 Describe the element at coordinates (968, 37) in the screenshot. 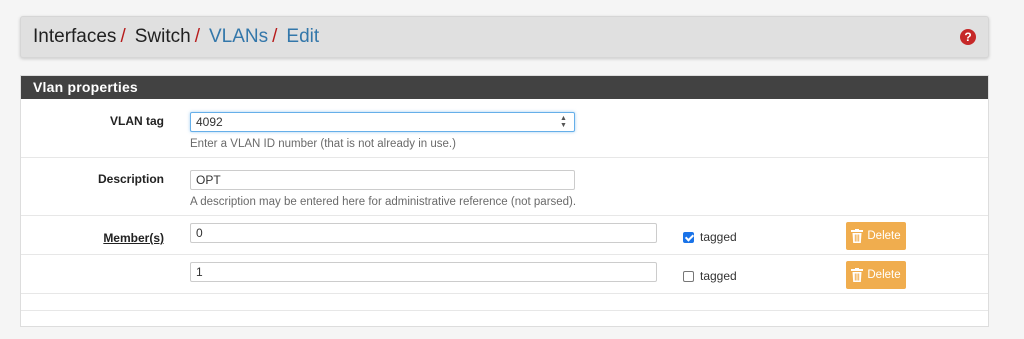

I see `question-icon: ?` at that location.